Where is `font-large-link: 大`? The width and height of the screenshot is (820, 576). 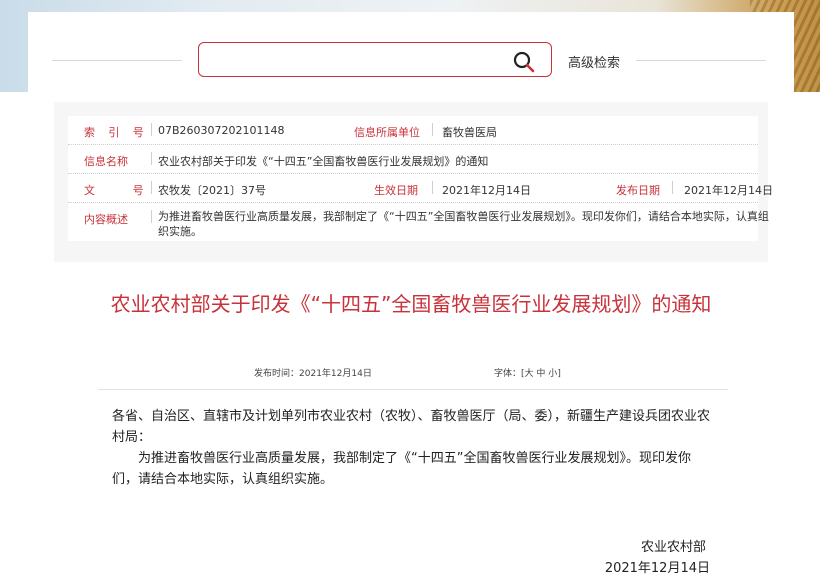
font-large-link: 大 is located at coordinates (529, 374).